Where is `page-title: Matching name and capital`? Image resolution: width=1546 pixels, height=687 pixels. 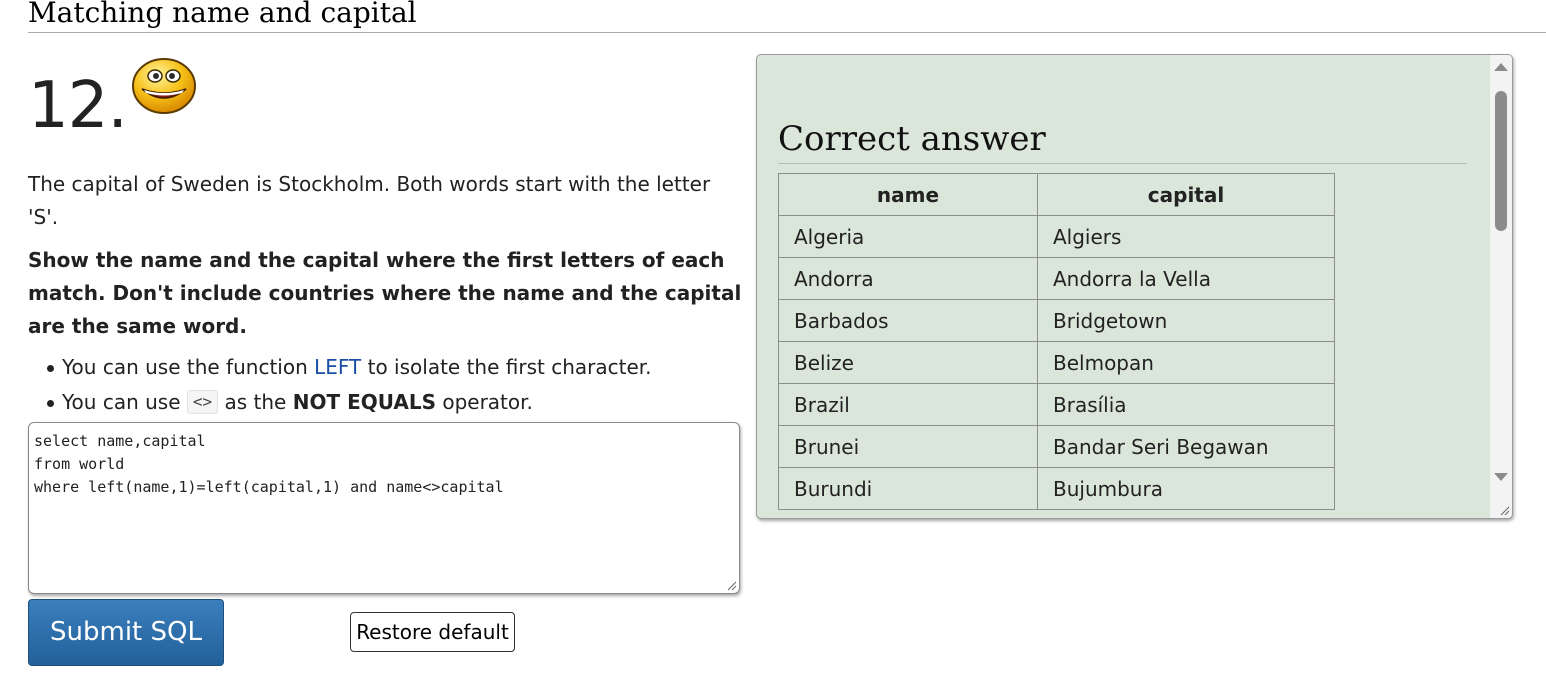
page-title: Matching name and capital is located at coordinates (787, 16).